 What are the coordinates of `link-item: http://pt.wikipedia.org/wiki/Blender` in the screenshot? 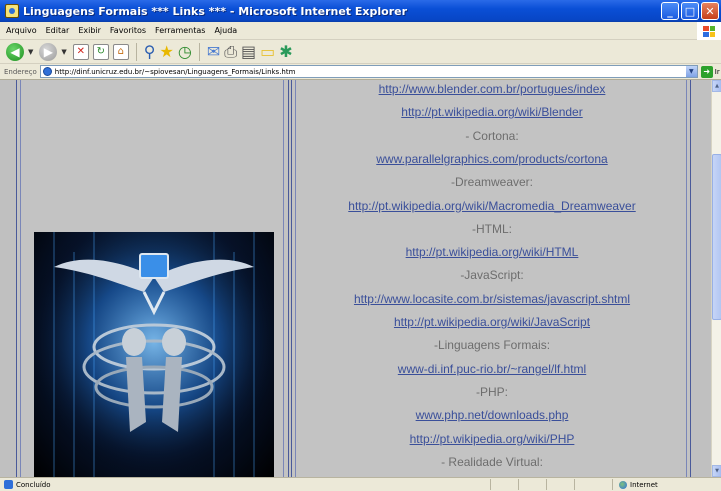 It's located at (492, 112).